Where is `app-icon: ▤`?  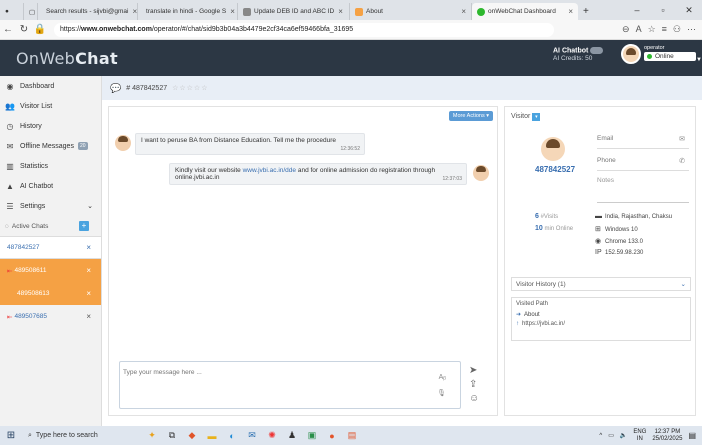 app-icon: ▤ is located at coordinates (352, 435).